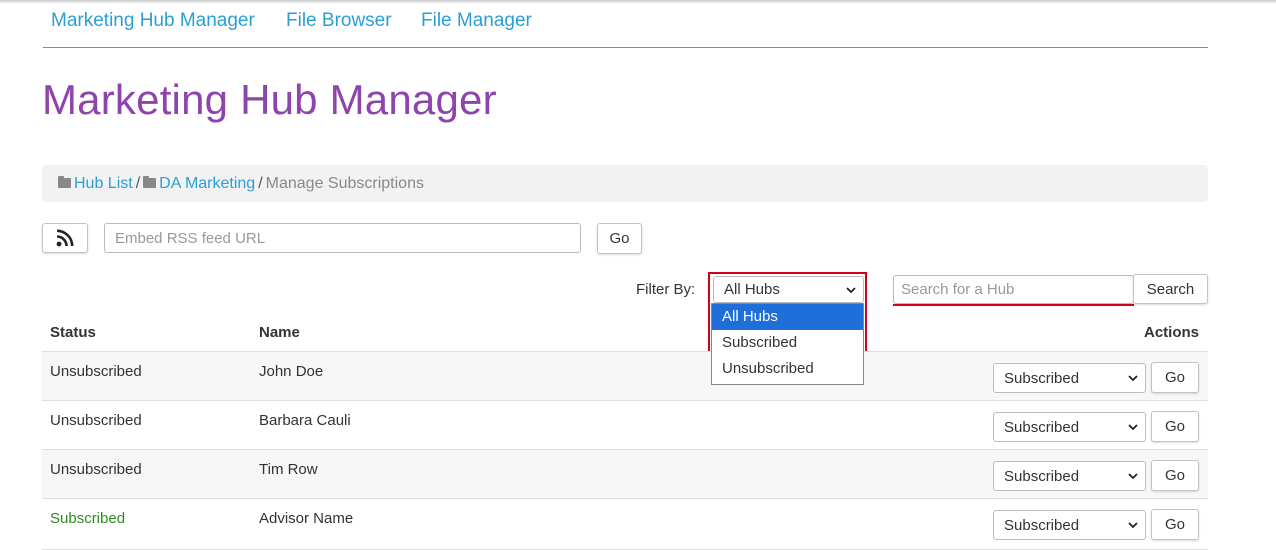  What do you see at coordinates (666, 289) in the screenshot?
I see `filter-label: Filter By:` at bounding box center [666, 289].